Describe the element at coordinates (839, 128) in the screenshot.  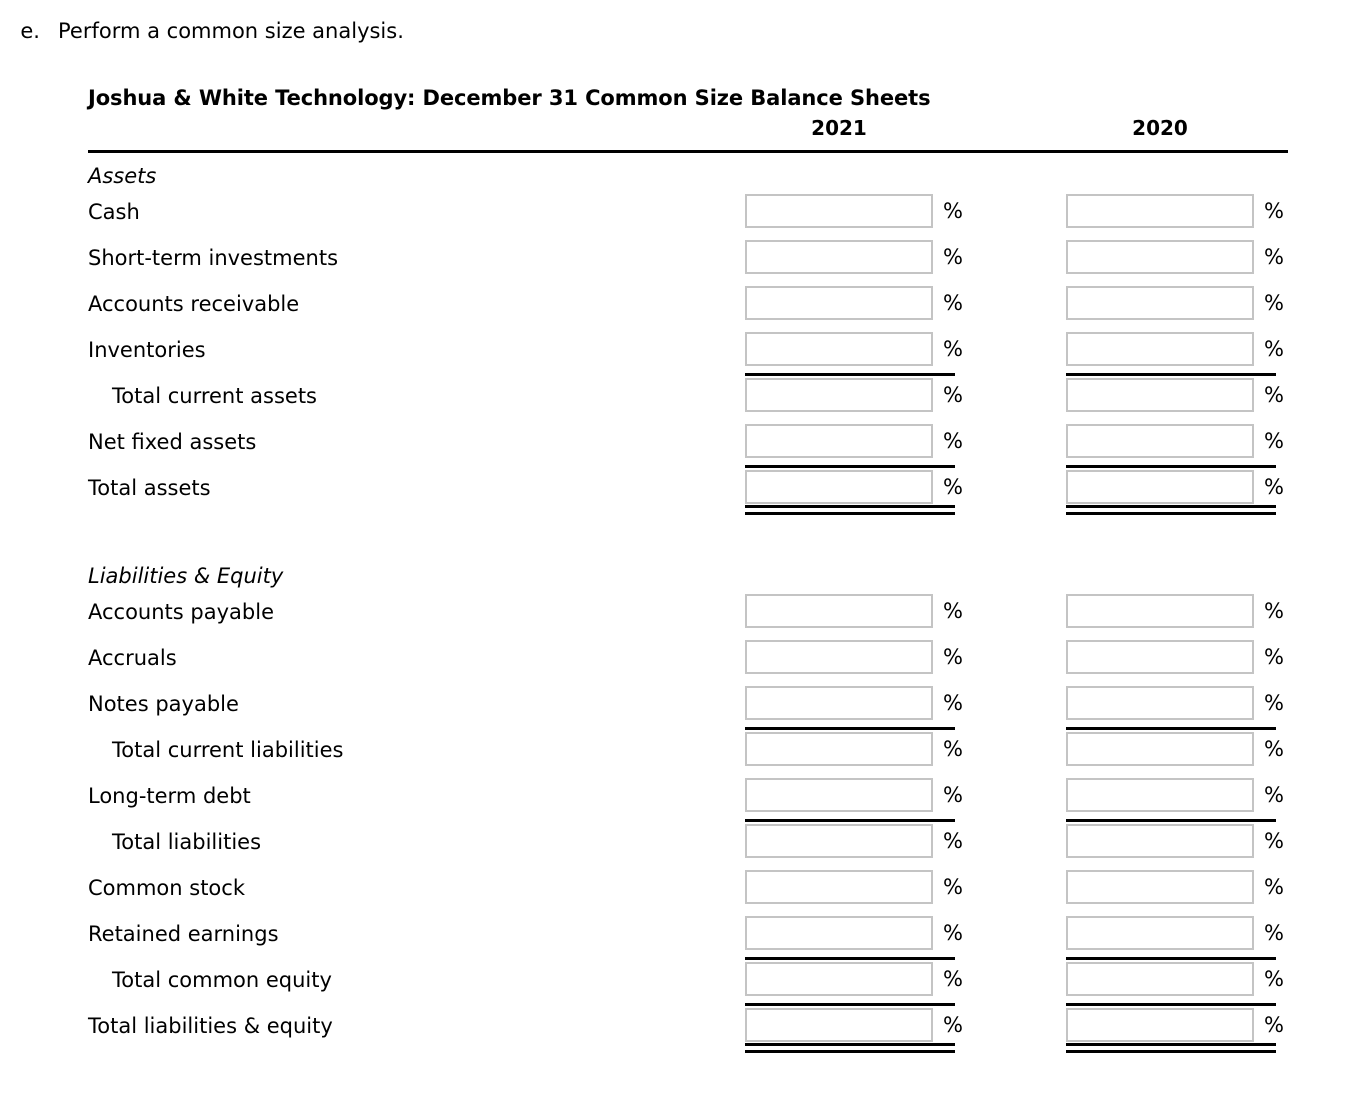
I see `column-header-2021: 2021` at that location.